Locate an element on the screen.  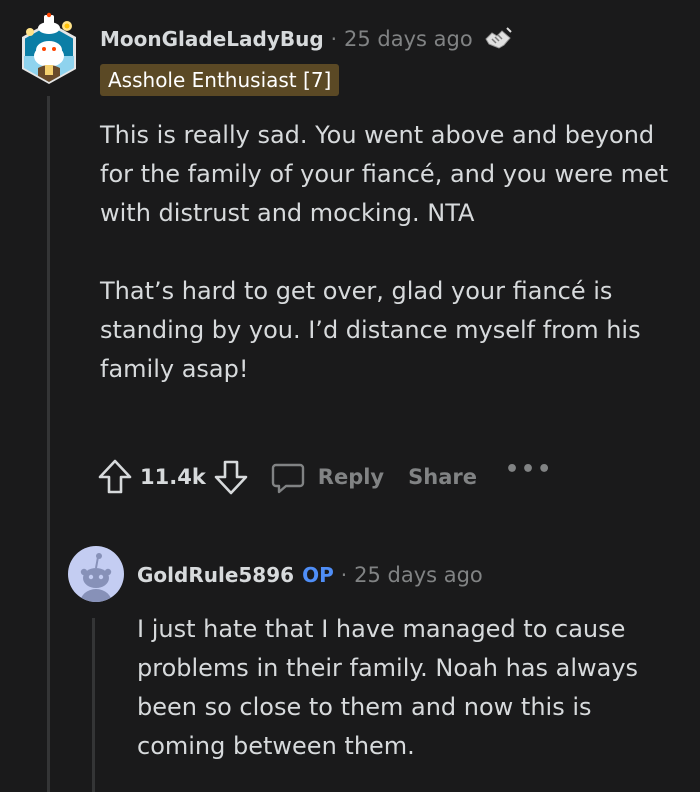
upvote-icon is located at coordinates (115, 477).